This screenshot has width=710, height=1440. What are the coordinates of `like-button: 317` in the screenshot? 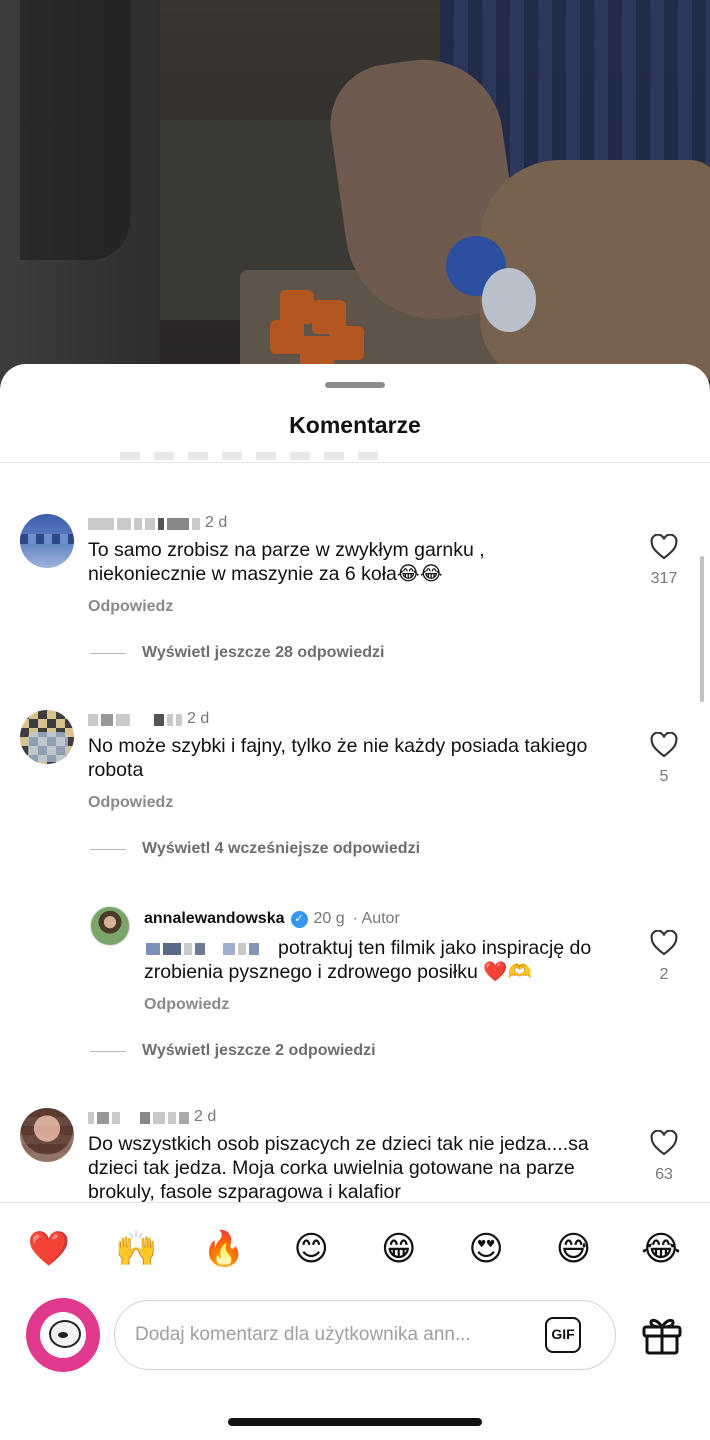 It's located at (664, 561).